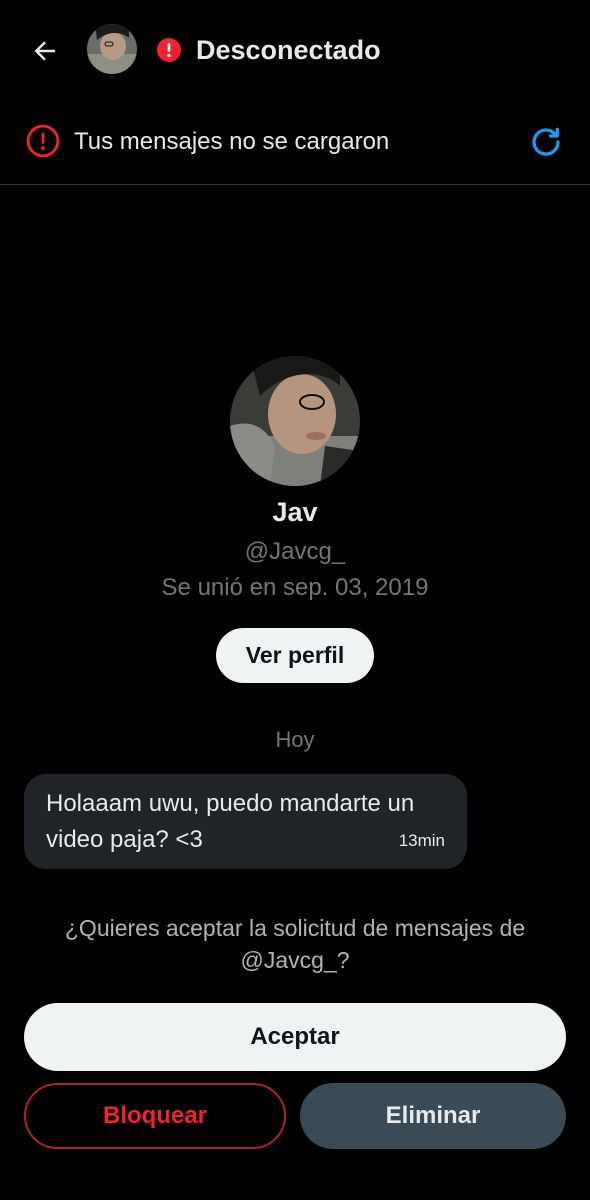 The height and width of the screenshot is (1200, 590). I want to click on profile-name: Jav, so click(295, 512).